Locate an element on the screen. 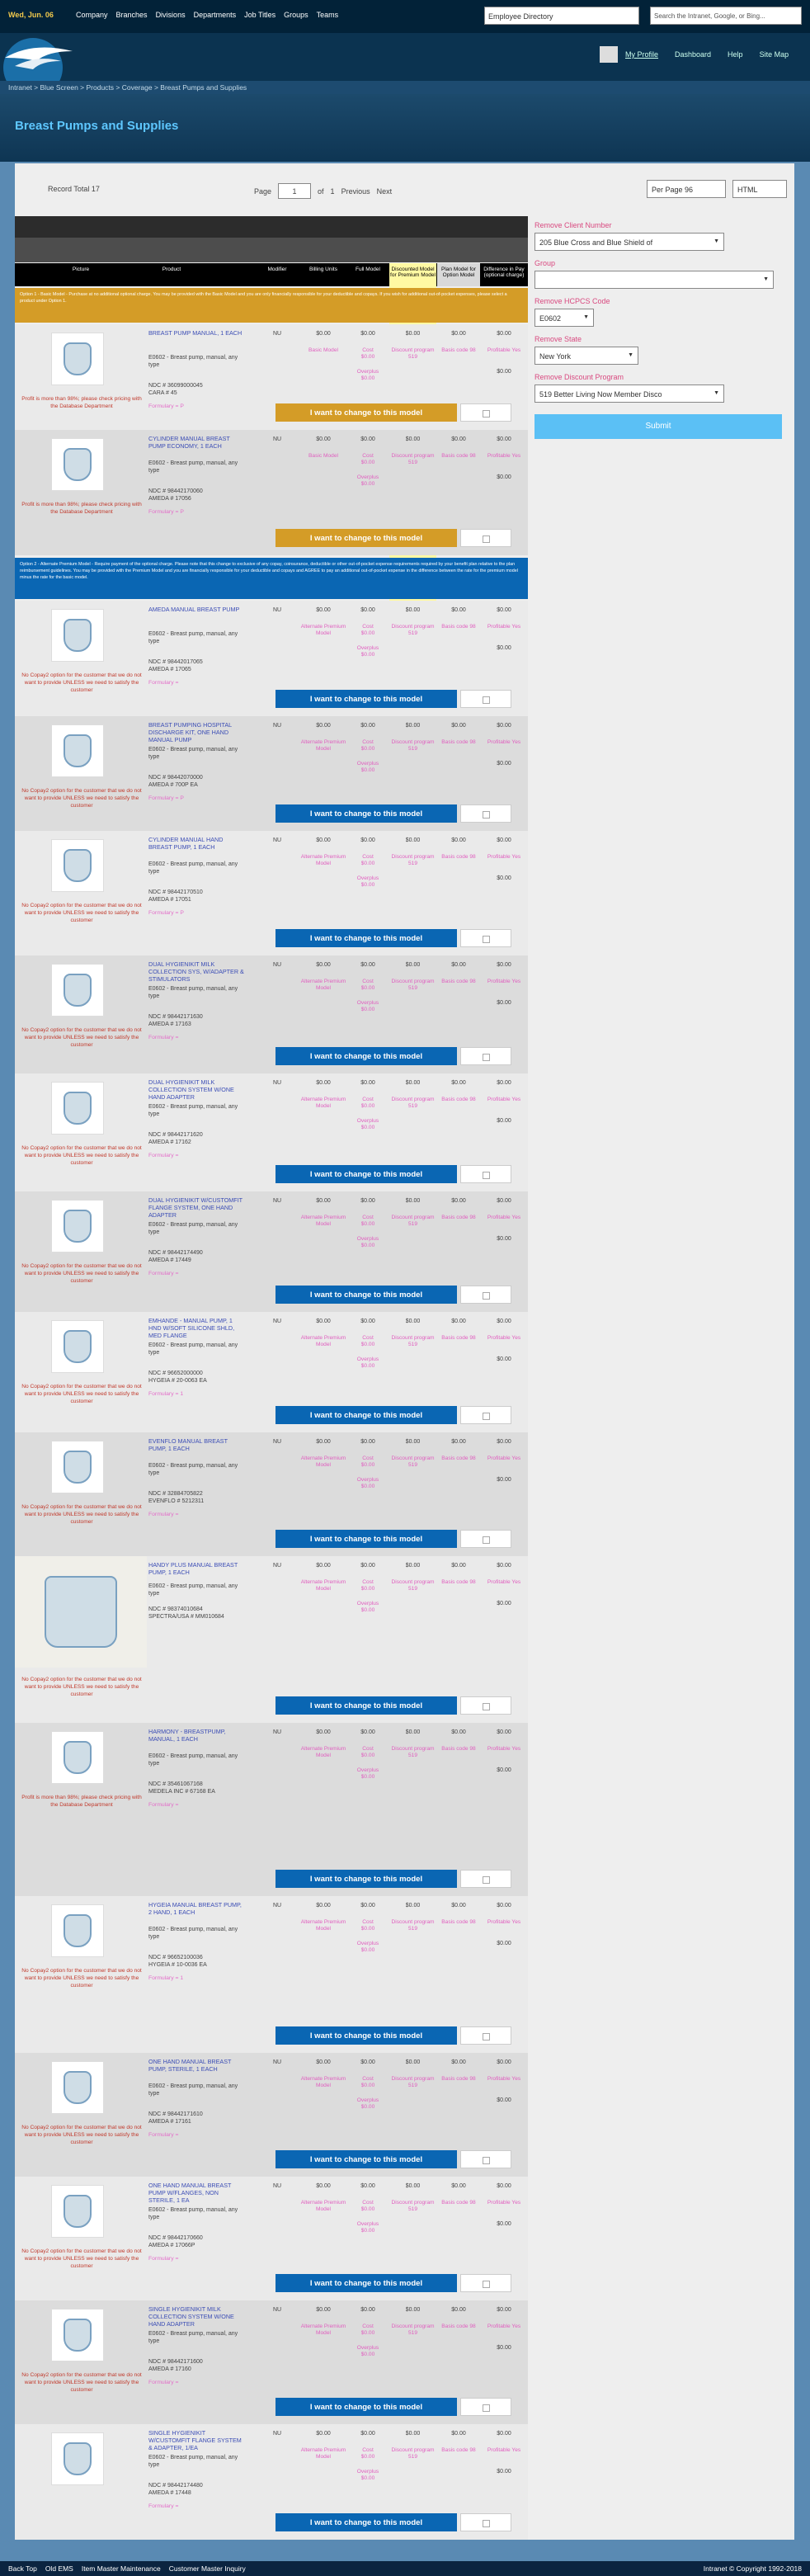 This screenshot has width=810, height=2576. old-ems-link: Old EMS is located at coordinates (59, 2568).